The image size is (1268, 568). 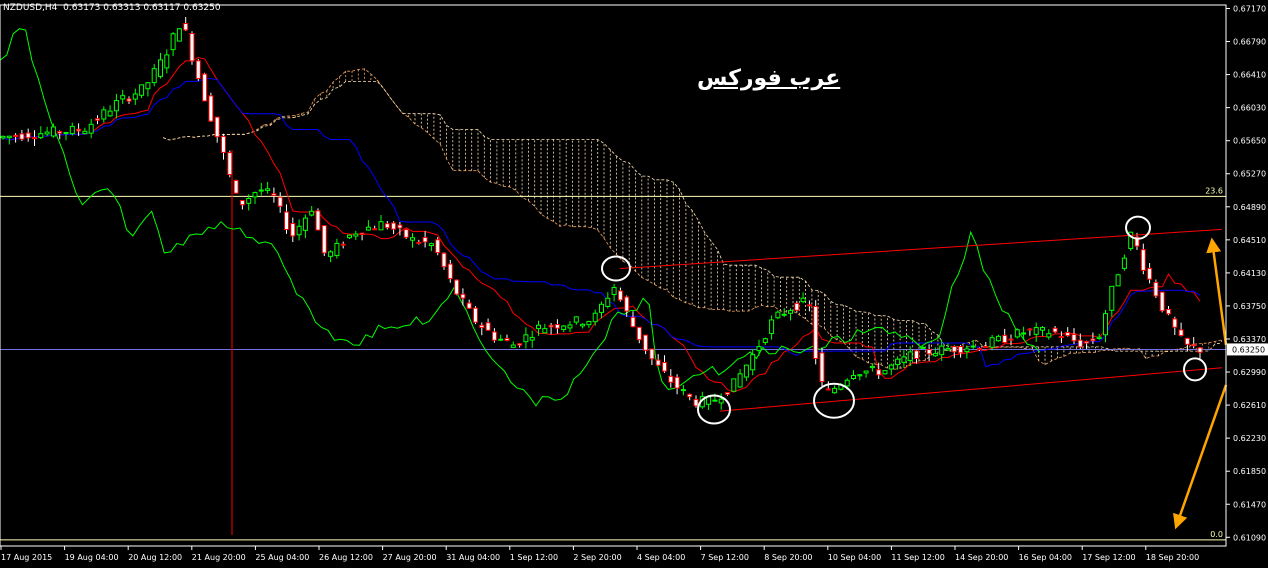 What do you see at coordinates (1249, 438) in the screenshot?
I see `price-tick-label: 0.62230` at bounding box center [1249, 438].